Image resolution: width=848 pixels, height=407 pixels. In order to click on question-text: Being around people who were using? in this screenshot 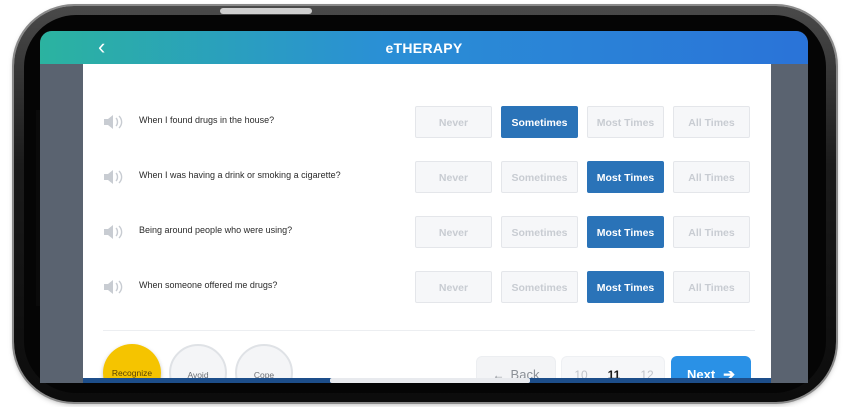, I will do `click(216, 230)`.